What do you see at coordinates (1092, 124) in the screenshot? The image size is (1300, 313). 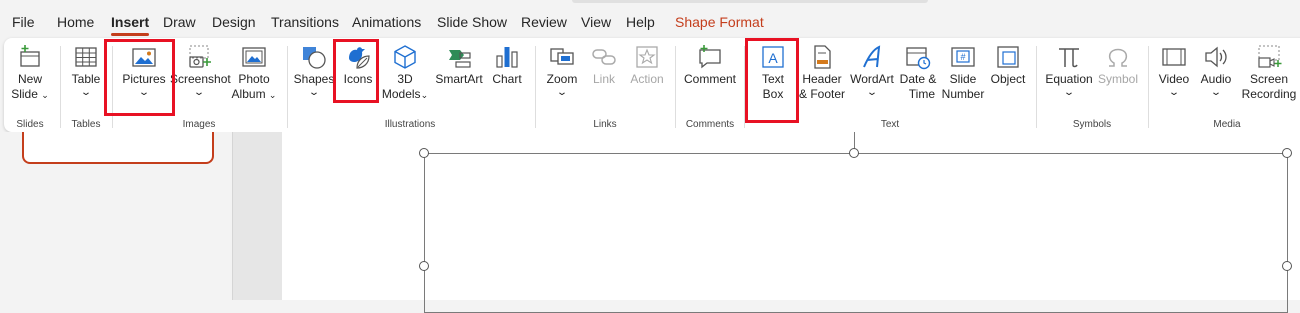 I see `group-label-symbols: Symbols` at bounding box center [1092, 124].